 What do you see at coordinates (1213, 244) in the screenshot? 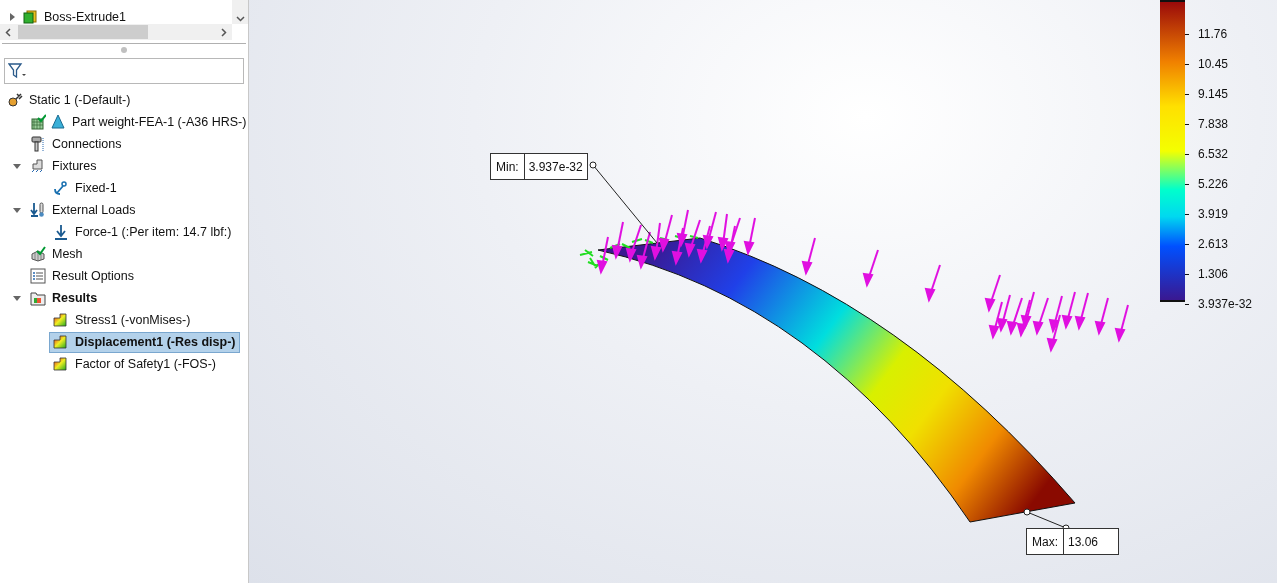
I see `scale-label: 2.613` at bounding box center [1213, 244].